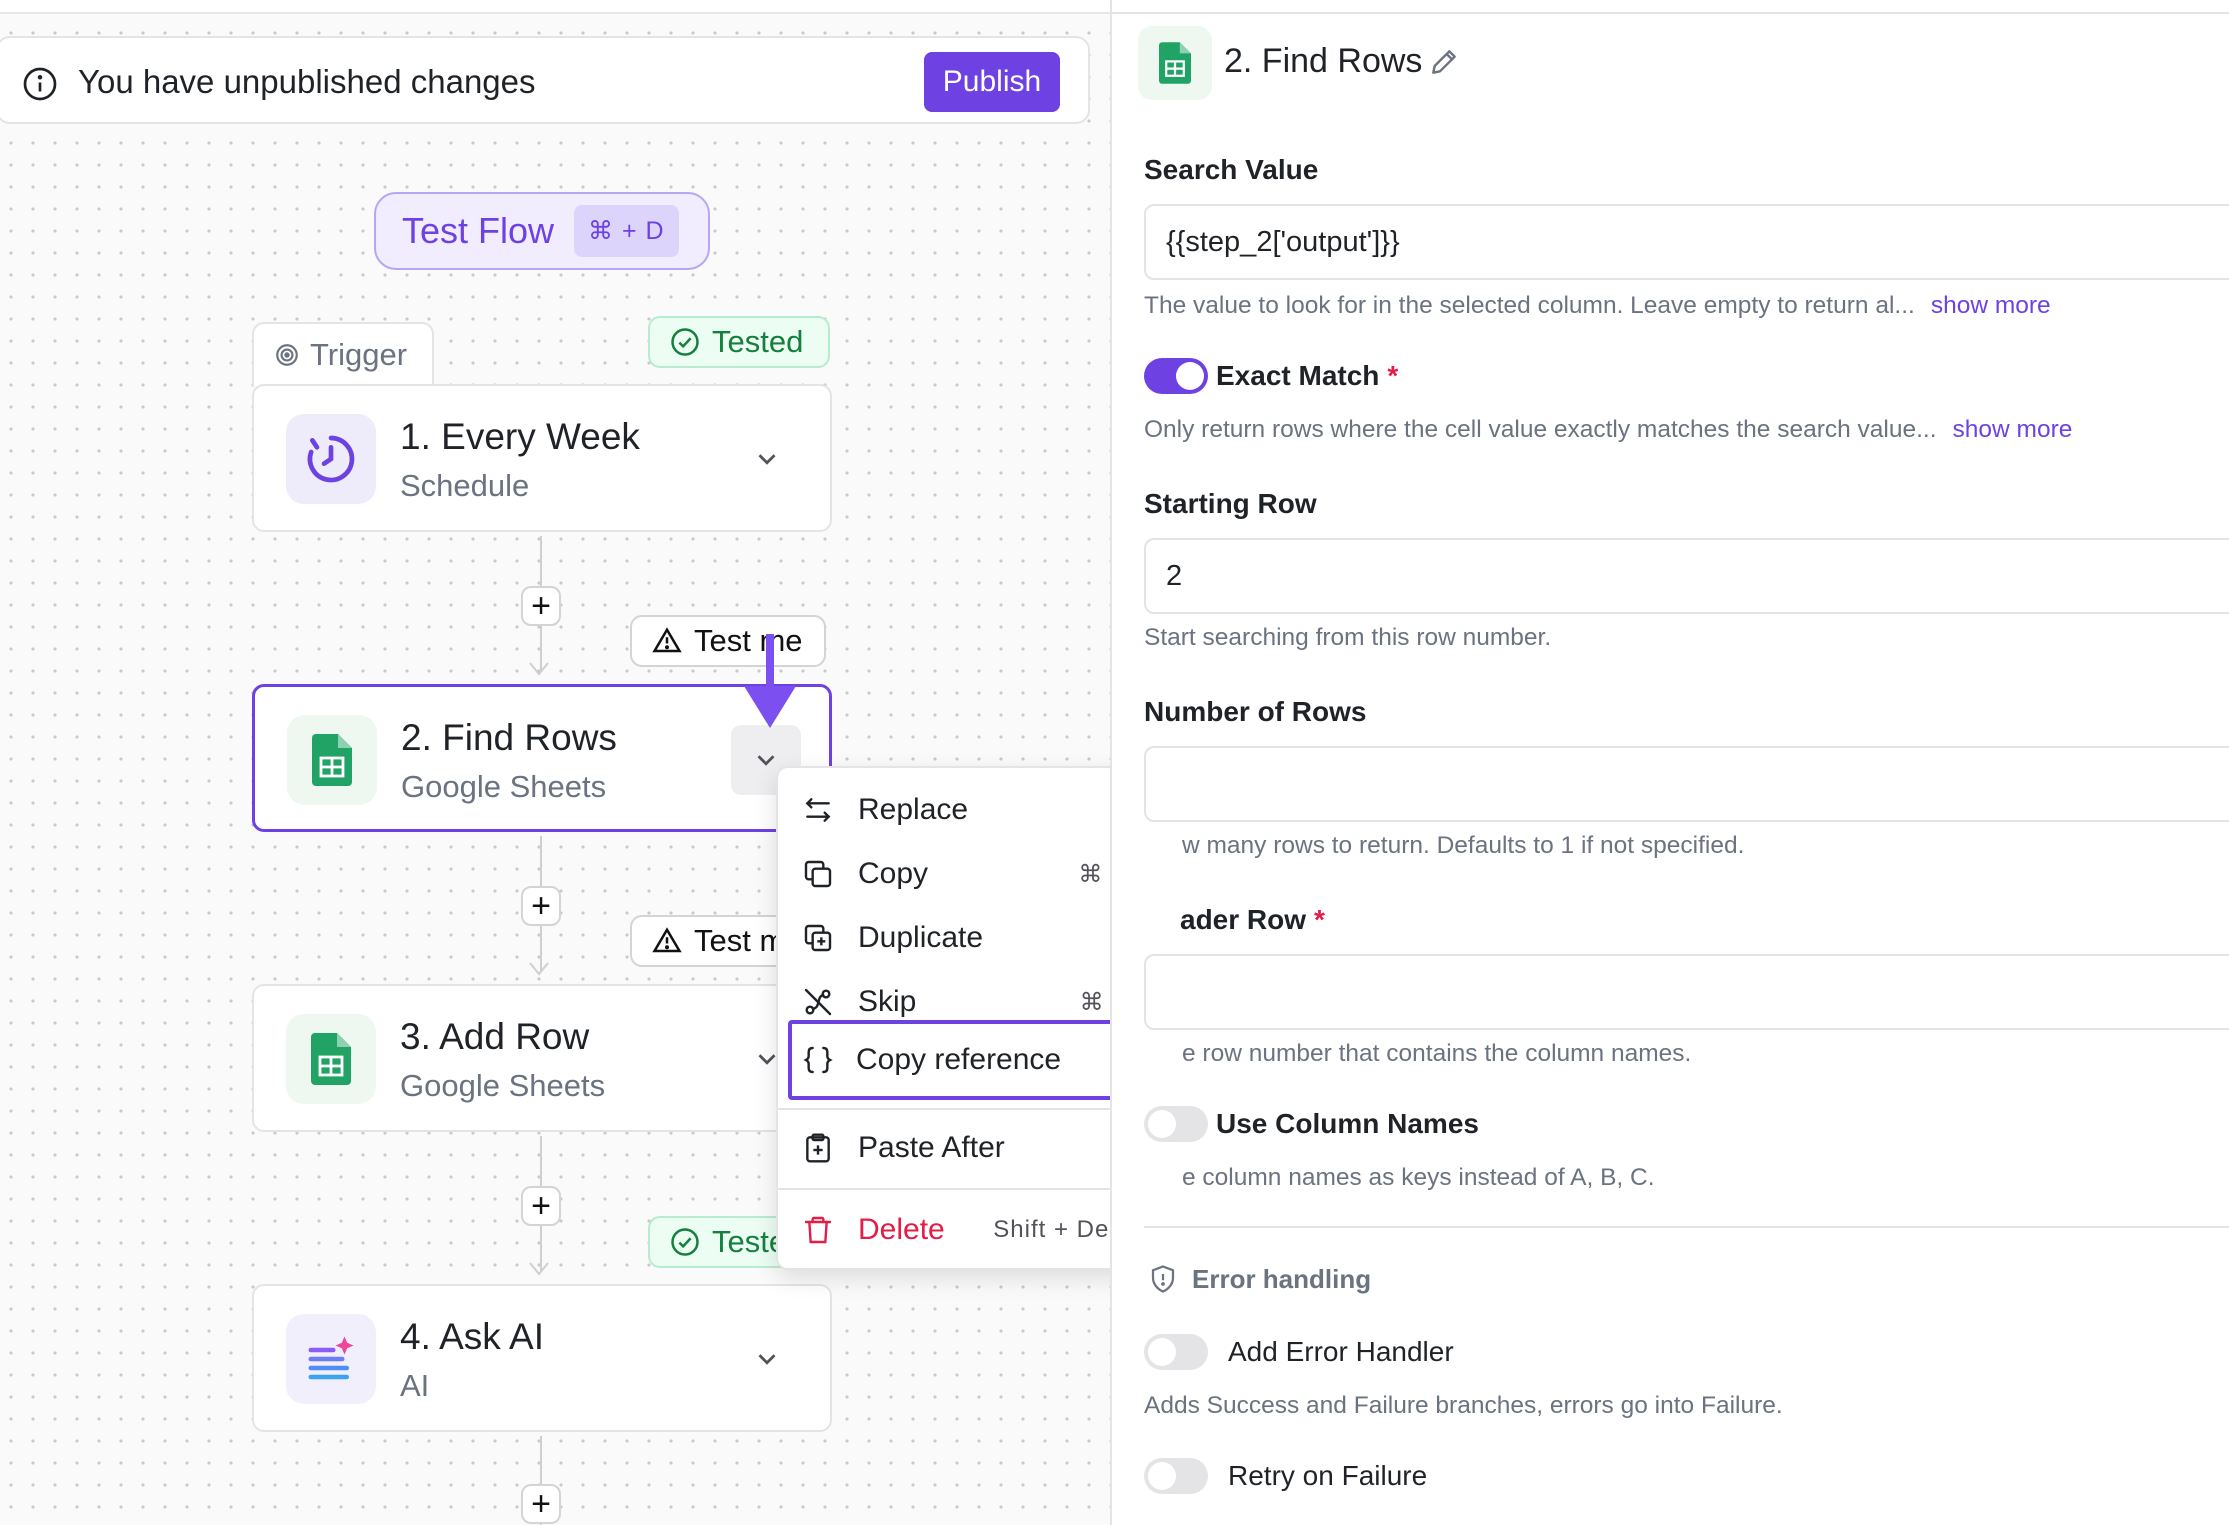 The image size is (2229, 1525). What do you see at coordinates (1341, 1351) in the screenshot?
I see `add-error-handler-label: Add Error Handler` at bounding box center [1341, 1351].